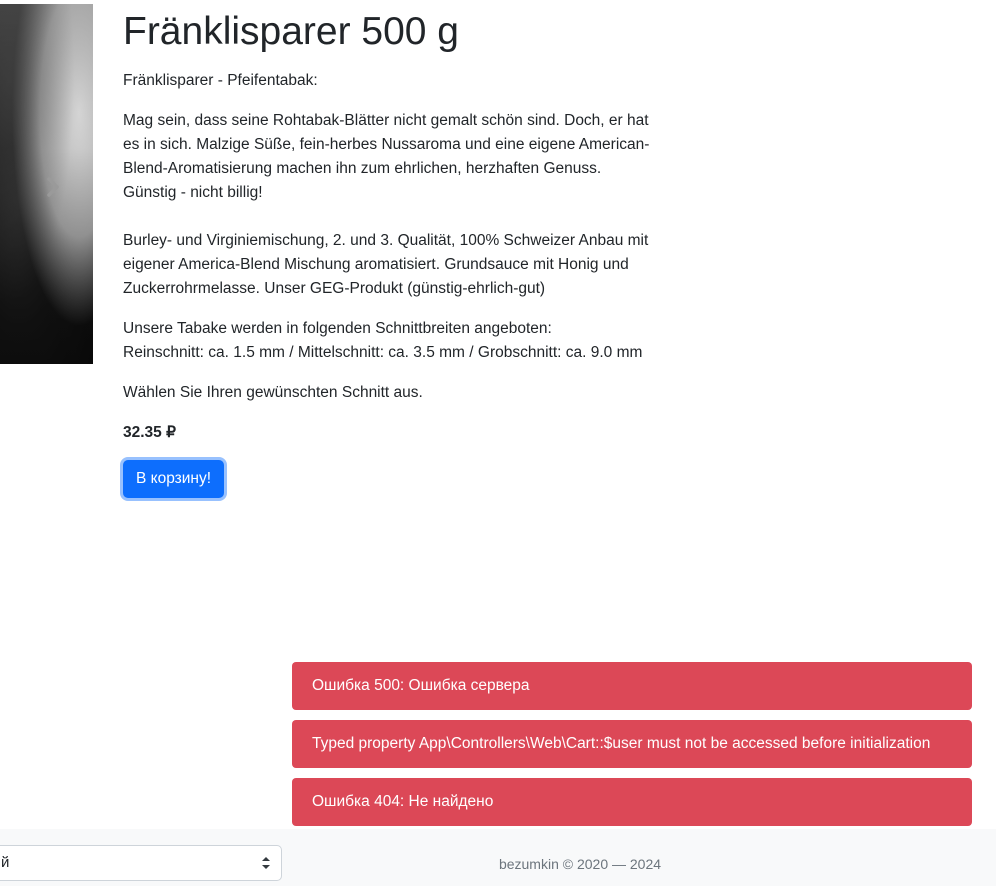 The width and height of the screenshot is (996, 886). I want to click on add-to-cart-button: В корзину!, so click(174, 479).